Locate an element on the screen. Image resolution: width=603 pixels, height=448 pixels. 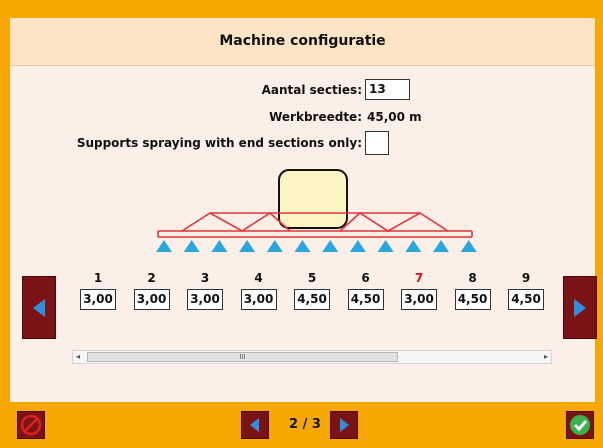
section-number: 3 is located at coordinates (205, 278).